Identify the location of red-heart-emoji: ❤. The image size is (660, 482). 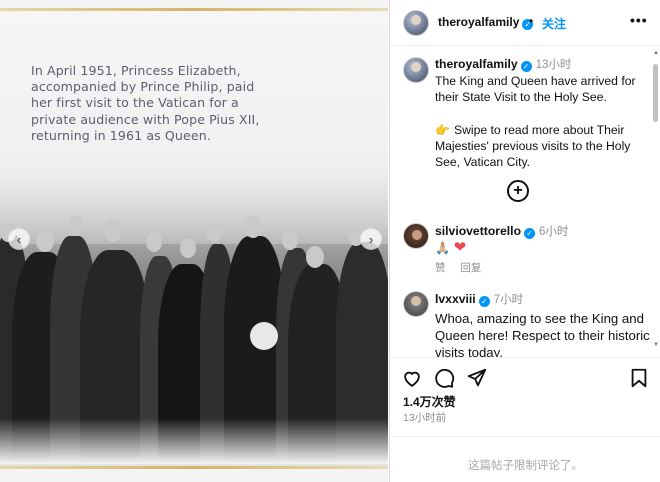
(460, 248).